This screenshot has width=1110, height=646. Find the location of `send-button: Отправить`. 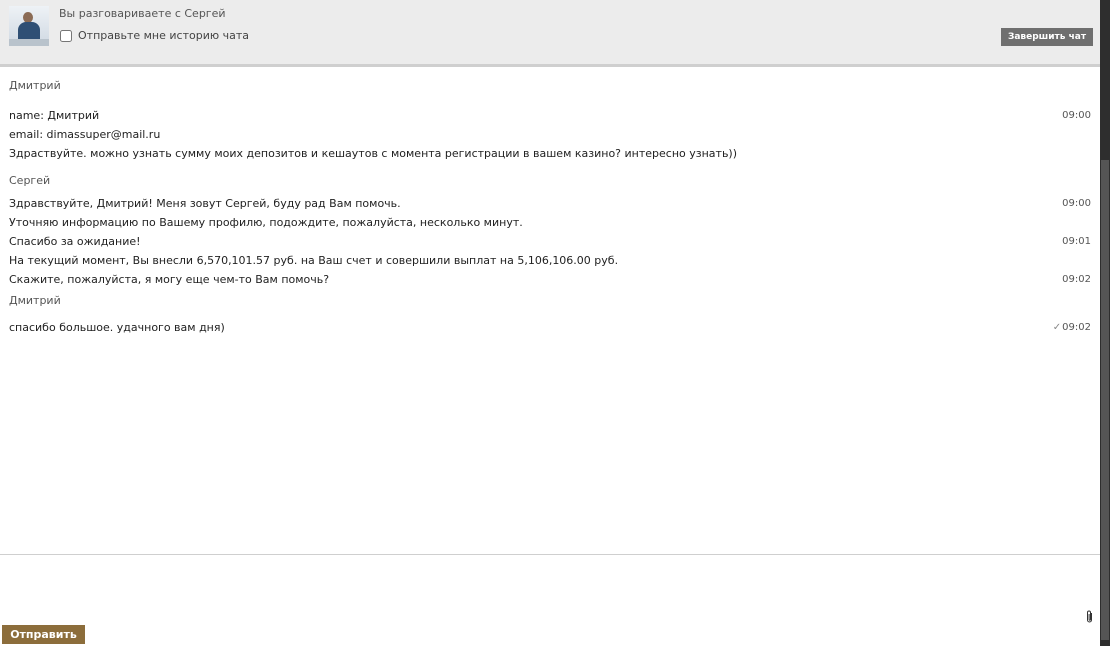

send-button: Отправить is located at coordinates (43, 634).